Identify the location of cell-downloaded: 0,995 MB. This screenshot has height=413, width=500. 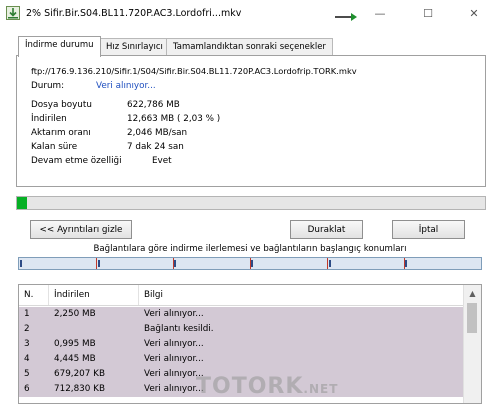
(75, 344).